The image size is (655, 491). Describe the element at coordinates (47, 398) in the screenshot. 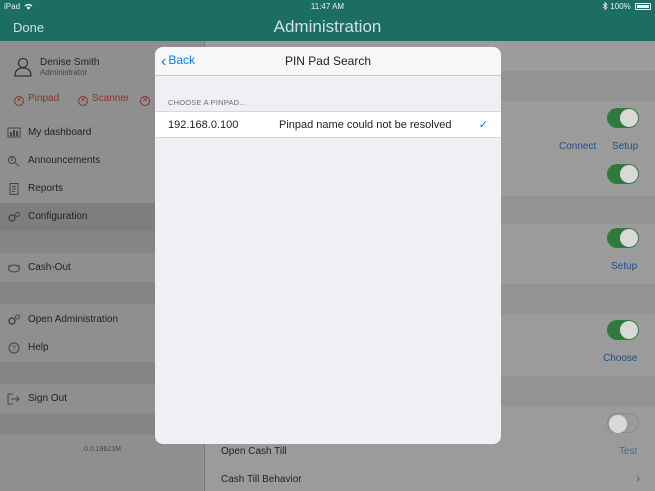

I see `sidebar-item-label: Sign Out` at that location.